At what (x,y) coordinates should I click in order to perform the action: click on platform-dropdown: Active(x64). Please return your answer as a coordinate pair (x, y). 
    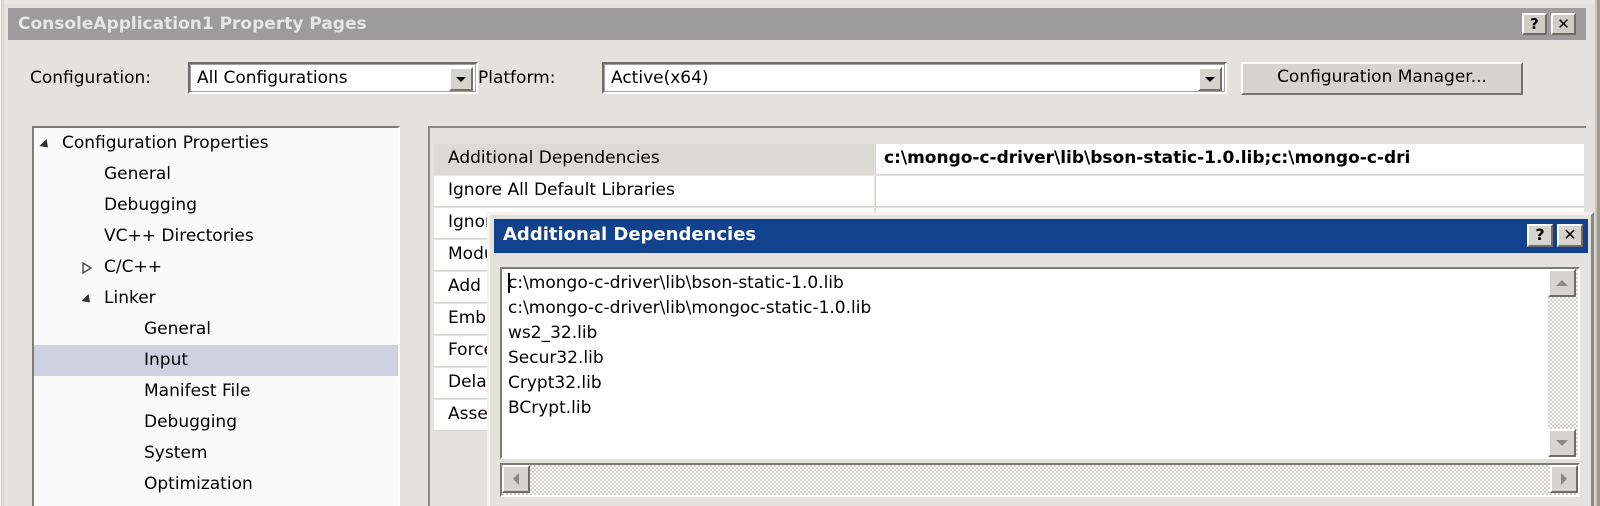
    Looking at the image, I should click on (914, 78).